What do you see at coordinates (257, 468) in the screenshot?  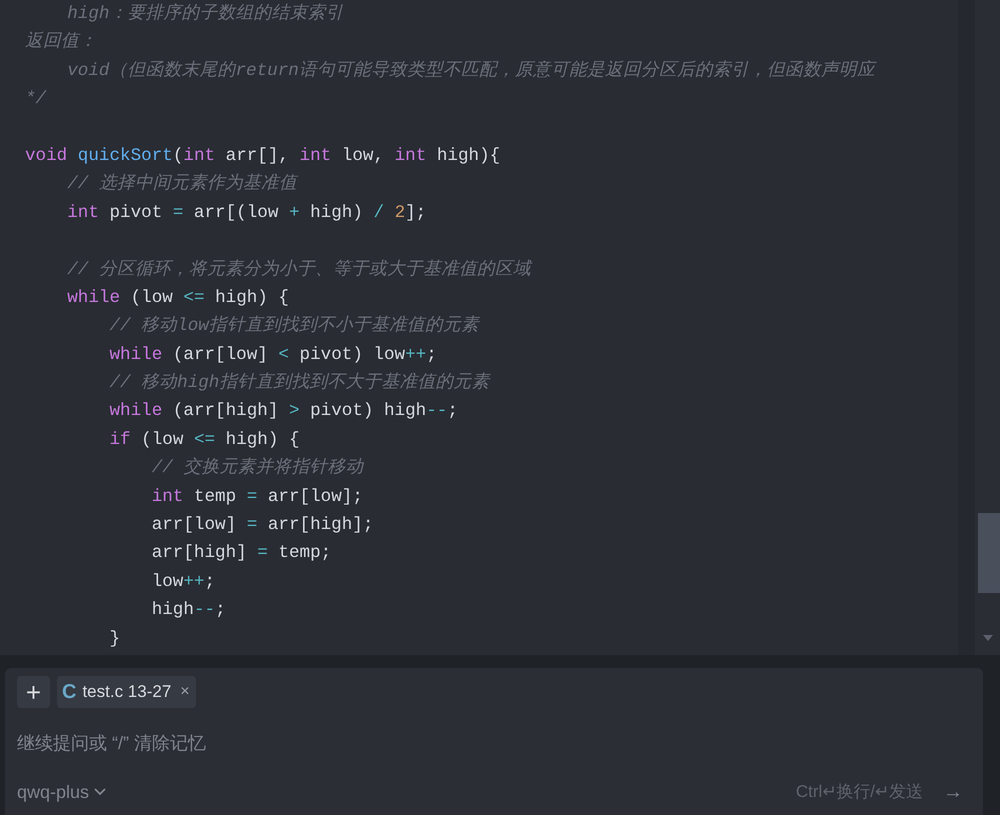 I see `code-comment: // 交换元素并将指针移动` at bounding box center [257, 468].